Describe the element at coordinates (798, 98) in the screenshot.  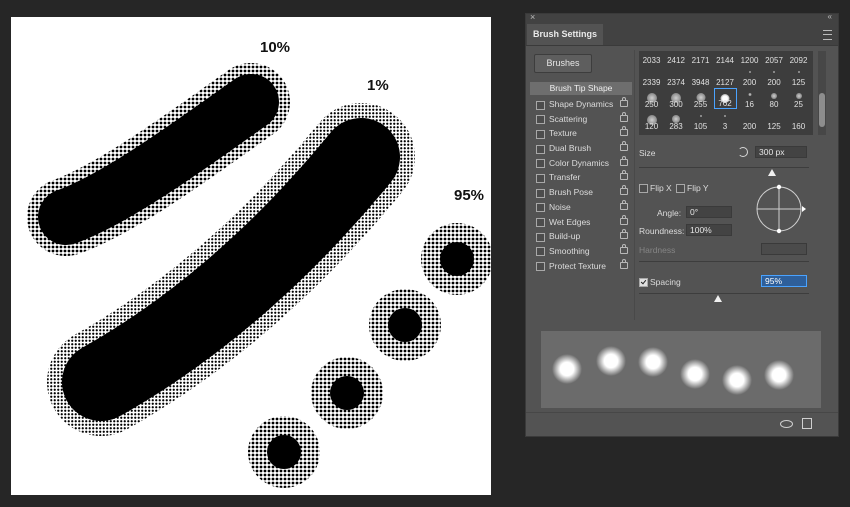
I see `brush-preset: 25` at that location.